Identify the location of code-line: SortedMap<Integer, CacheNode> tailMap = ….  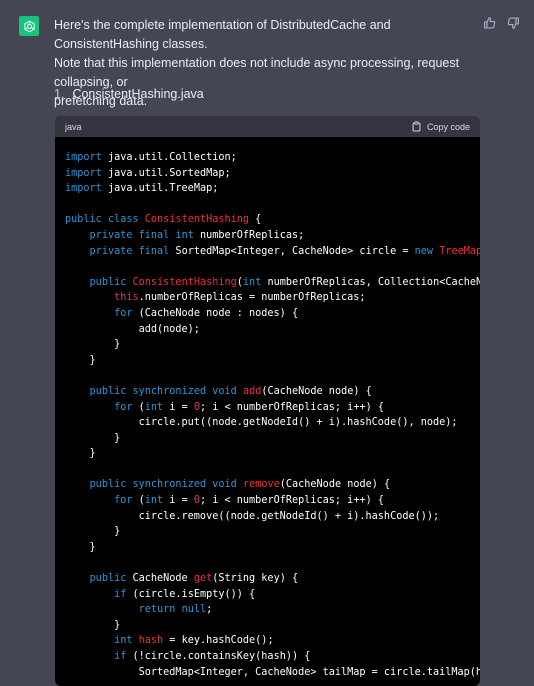
(272, 672).